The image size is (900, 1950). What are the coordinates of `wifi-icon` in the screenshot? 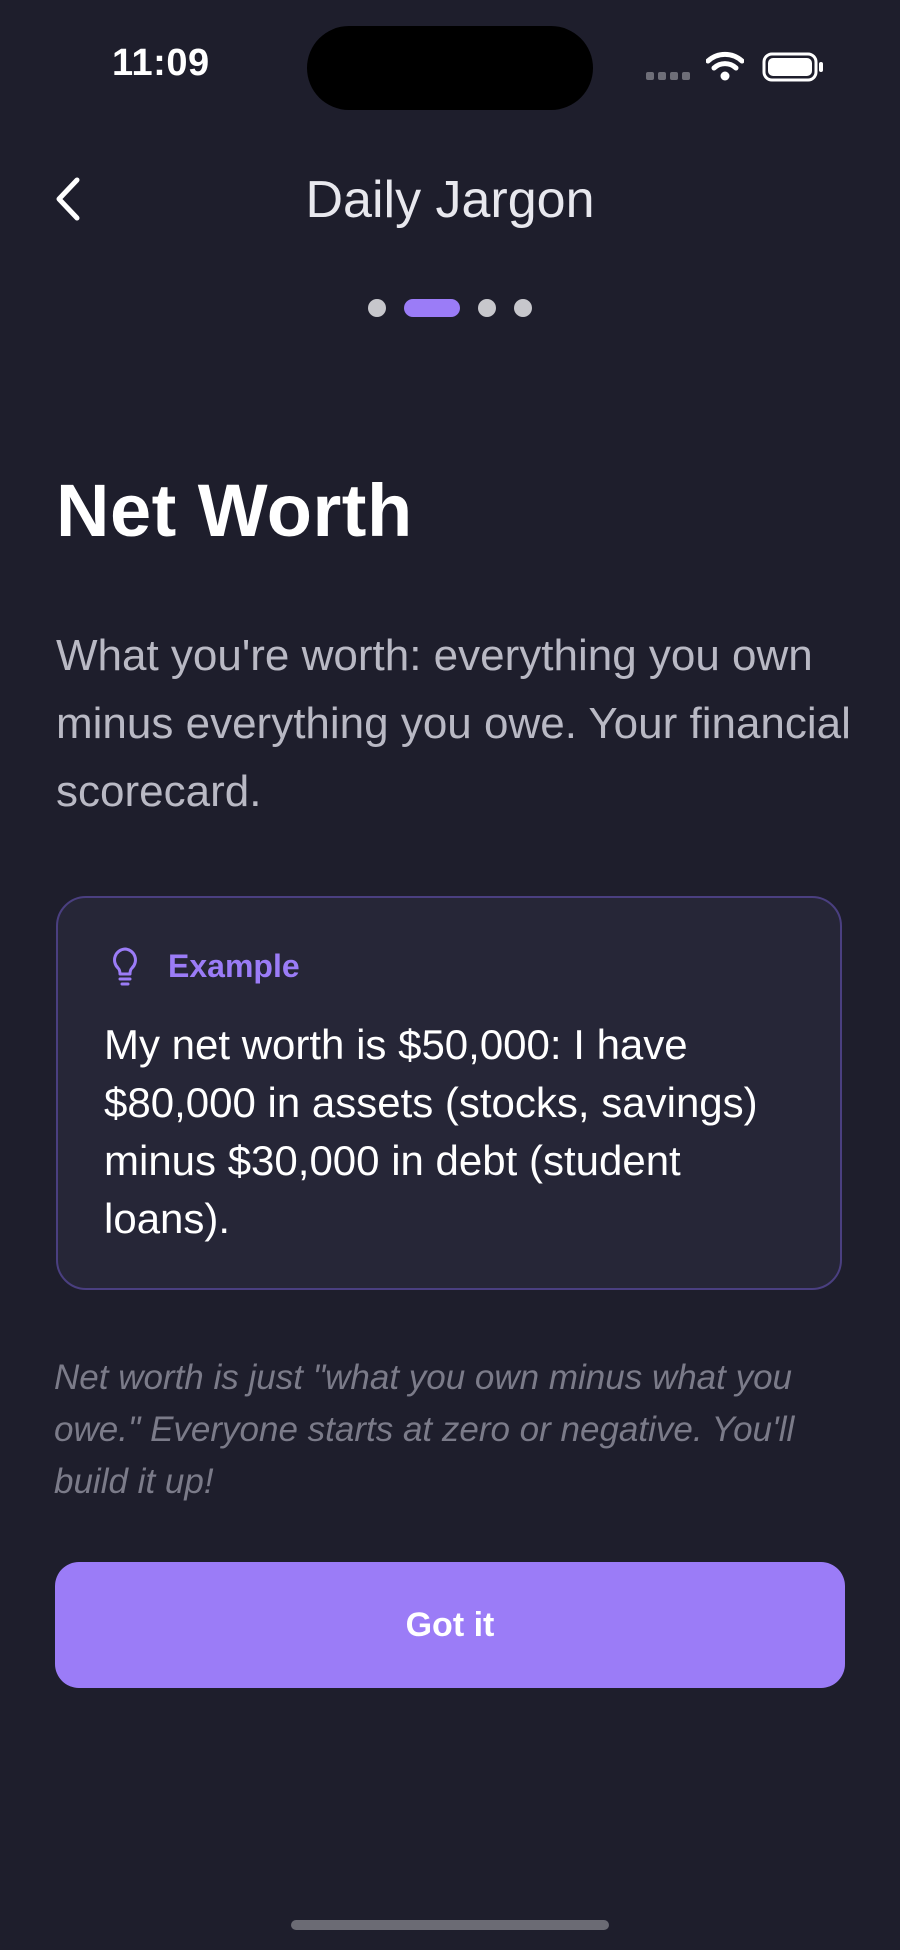 It's located at (725, 66).